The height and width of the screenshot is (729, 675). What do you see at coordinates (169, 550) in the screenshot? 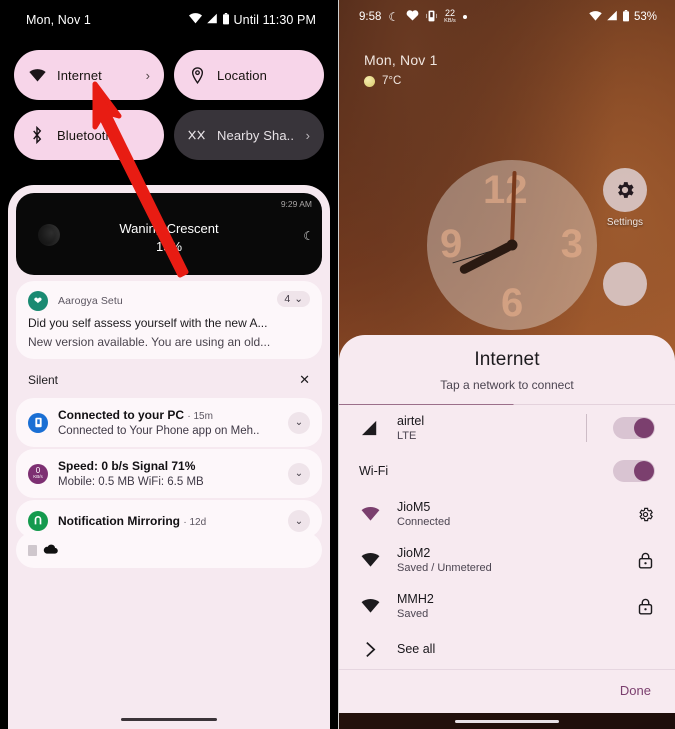
I see `notification-partial-bottom` at bounding box center [169, 550].